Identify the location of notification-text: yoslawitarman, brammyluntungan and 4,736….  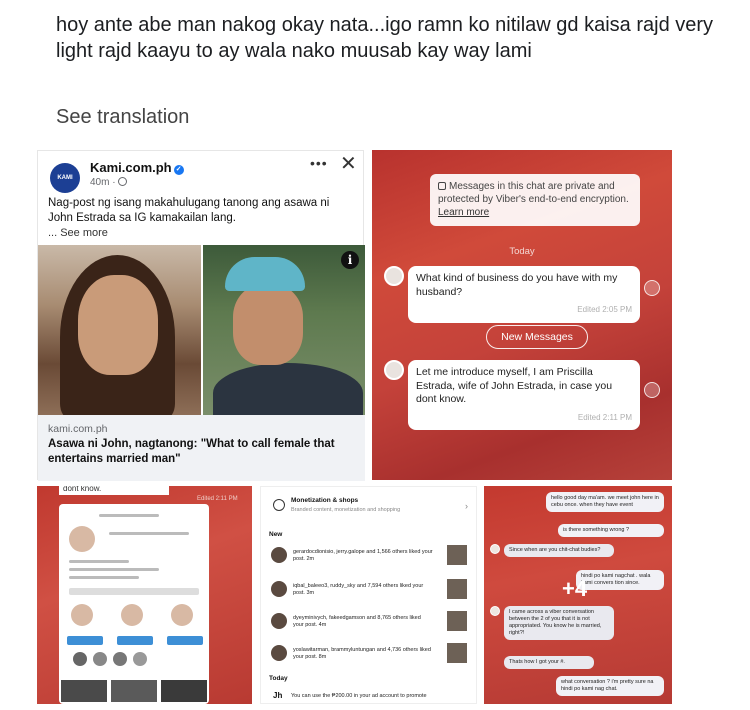
(362, 653).